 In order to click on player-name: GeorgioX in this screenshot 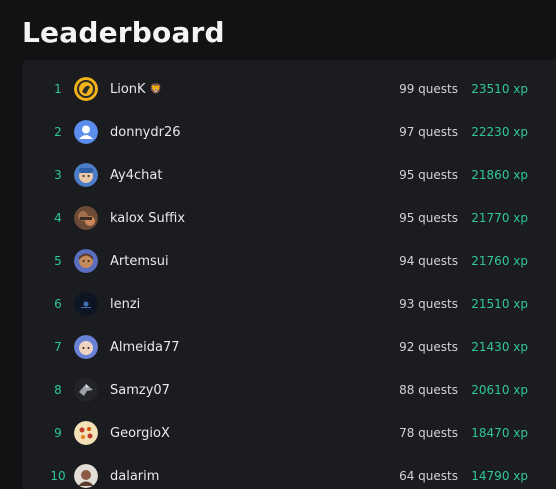, I will do `click(140, 433)`.